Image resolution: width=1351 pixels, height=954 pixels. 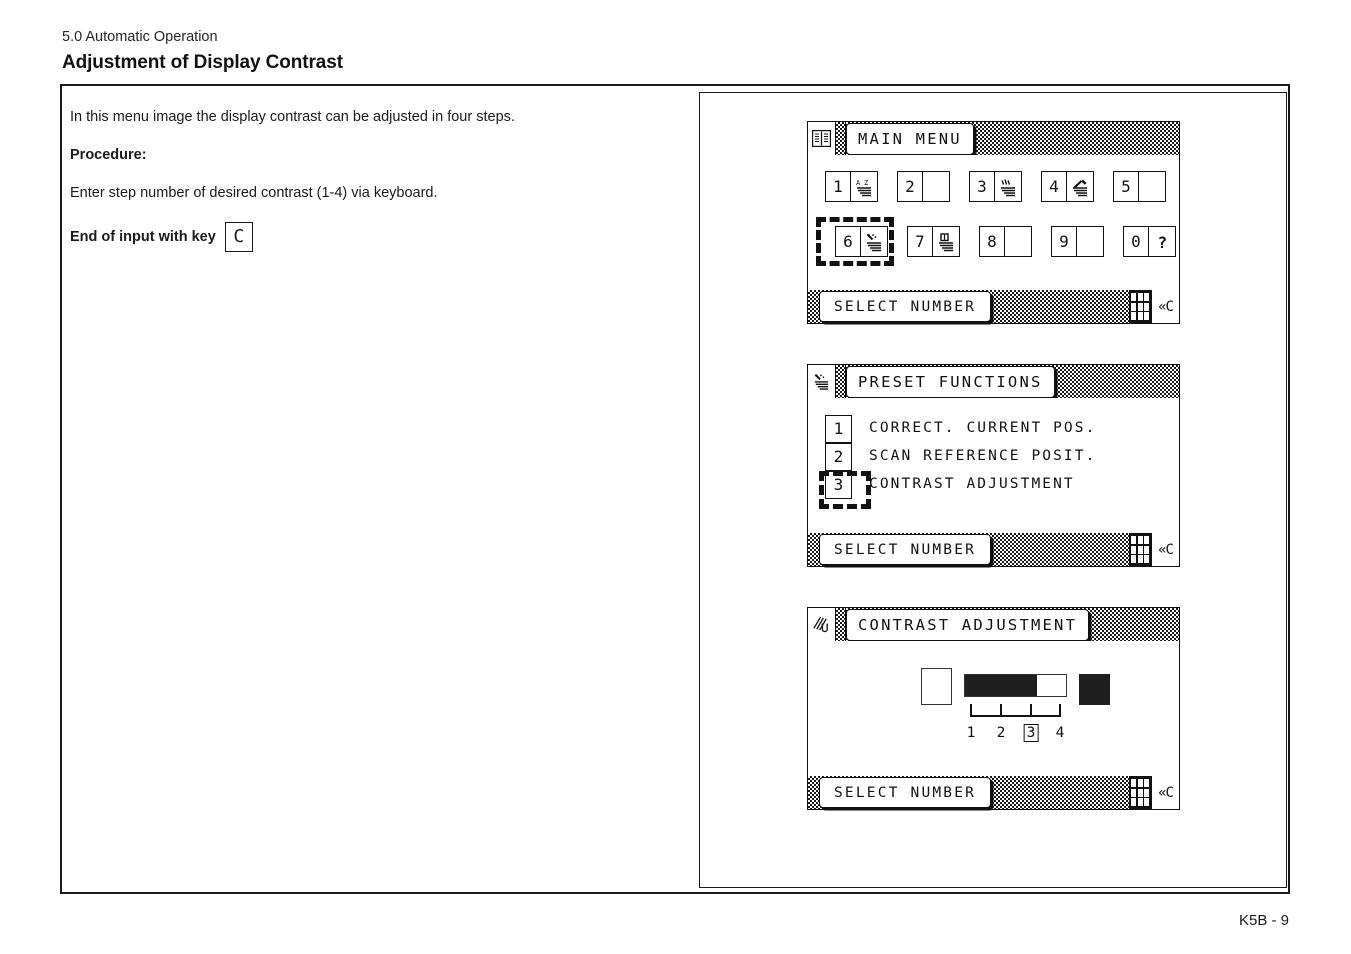 I want to click on end-of-input-label: End of input with key, so click(x=143, y=237).